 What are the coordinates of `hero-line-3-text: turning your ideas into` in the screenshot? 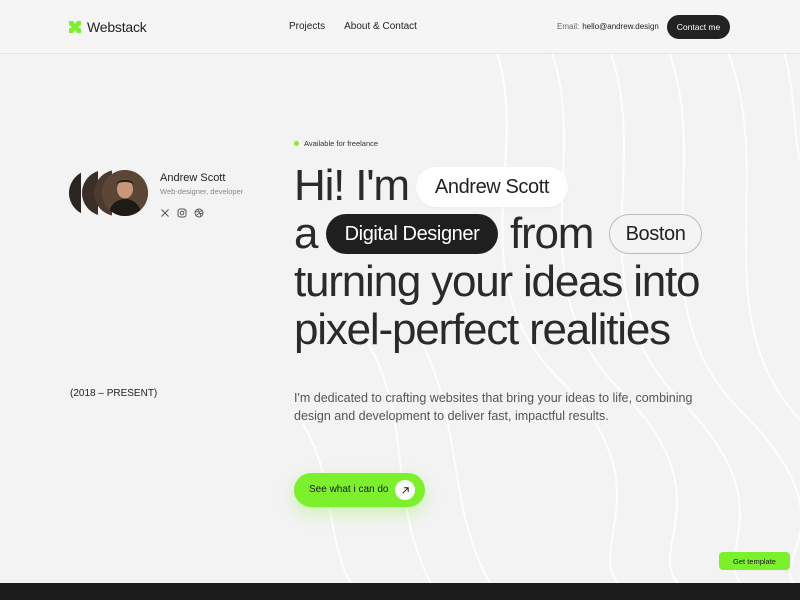 It's located at (497, 281).